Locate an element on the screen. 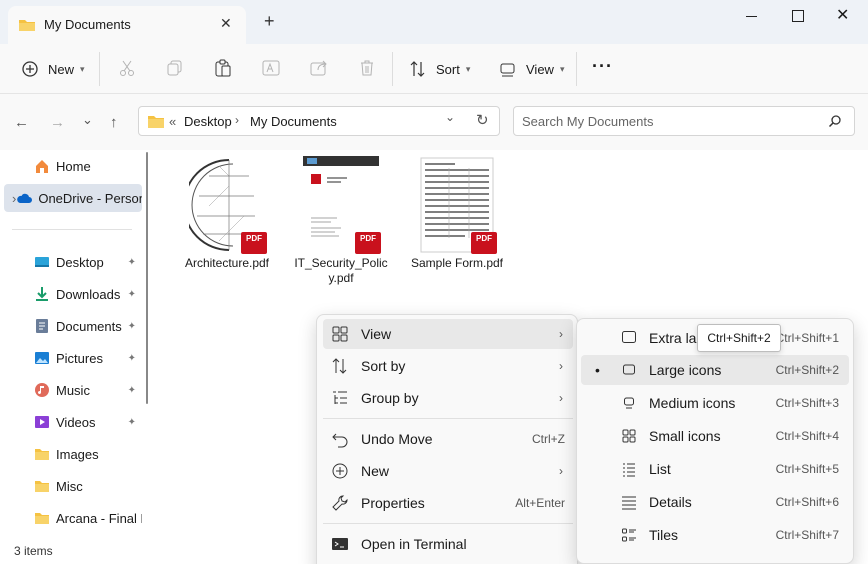 The height and width of the screenshot is (564, 868). share-icon is located at coordinates (319, 68).